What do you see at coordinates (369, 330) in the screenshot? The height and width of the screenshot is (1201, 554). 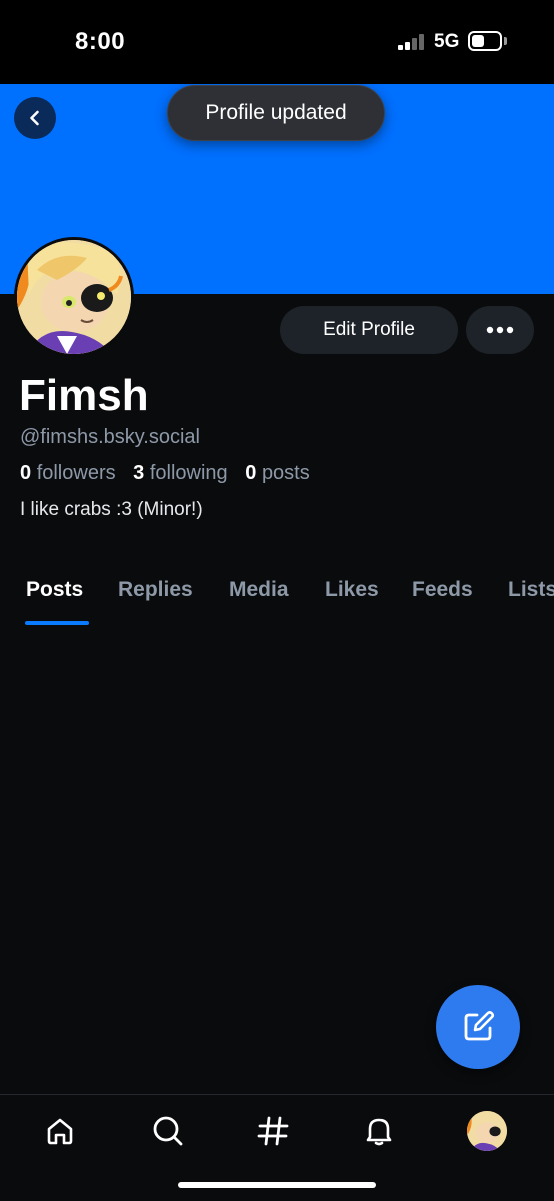 I see `edit-profile-button: Edit Profile` at bounding box center [369, 330].